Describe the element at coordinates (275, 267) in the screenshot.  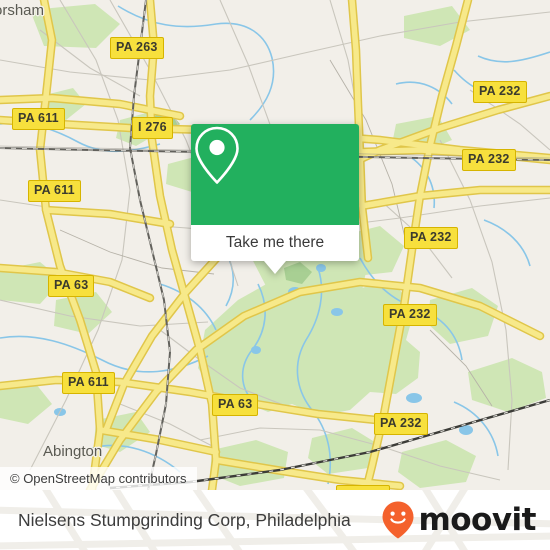
I see `popup-pointer` at that location.